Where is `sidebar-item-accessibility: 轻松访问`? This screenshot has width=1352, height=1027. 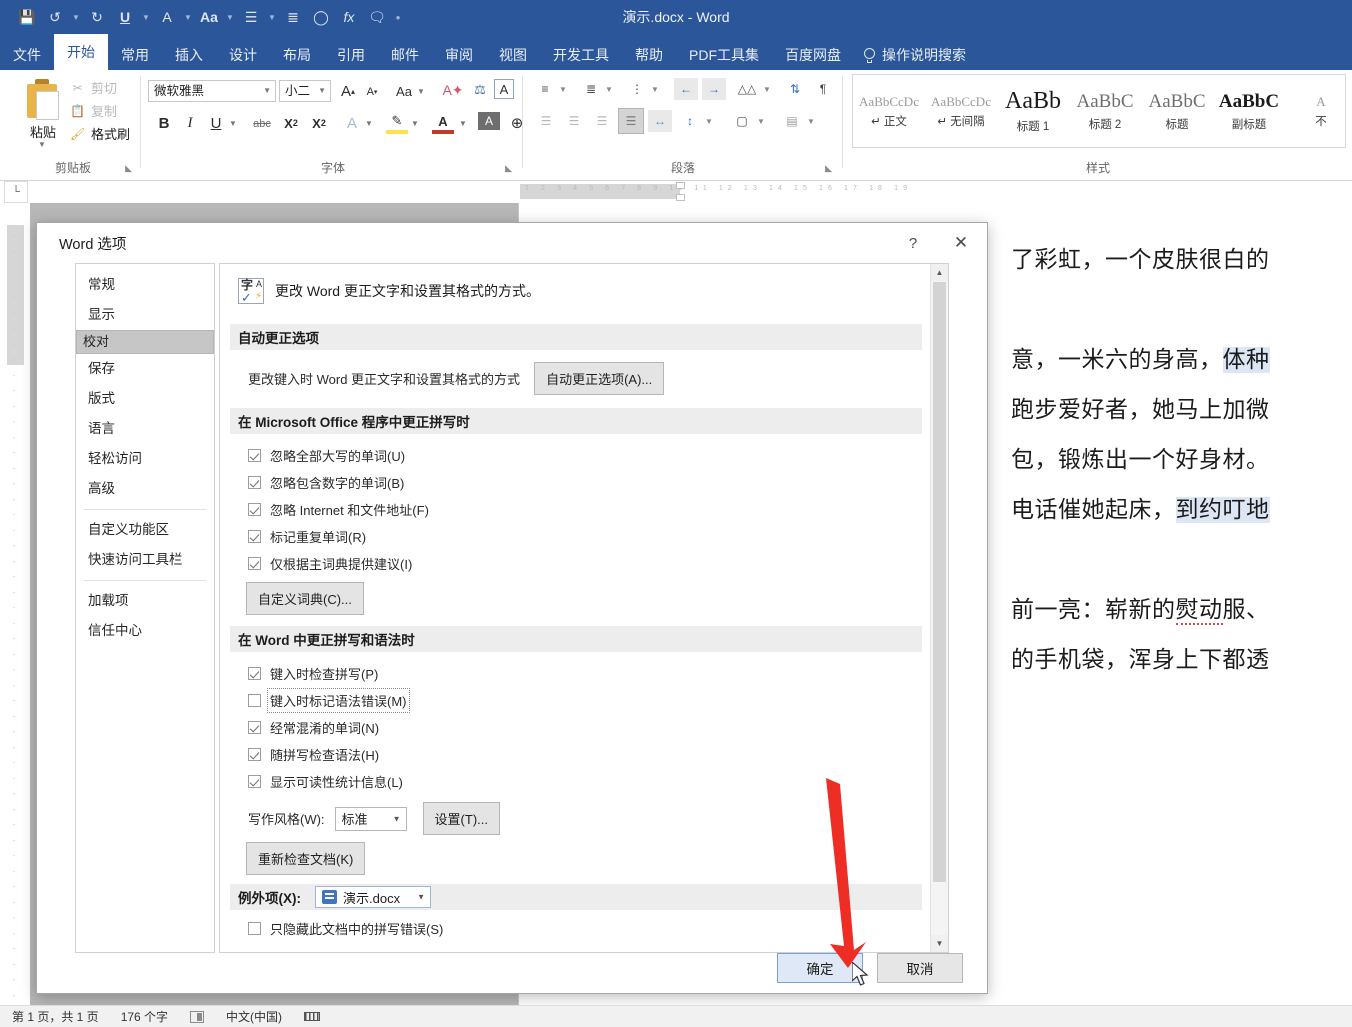 sidebar-item-accessibility: 轻松访问 is located at coordinates (145, 459).